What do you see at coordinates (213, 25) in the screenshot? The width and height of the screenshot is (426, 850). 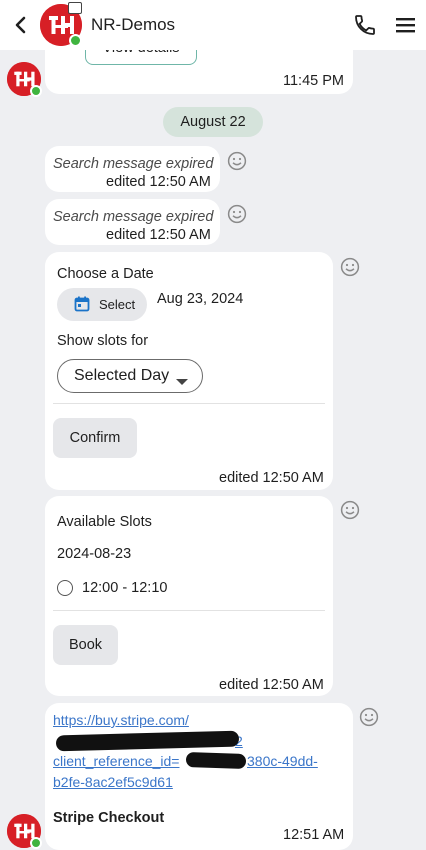 I see `chat-header: NR-Demos` at bounding box center [213, 25].